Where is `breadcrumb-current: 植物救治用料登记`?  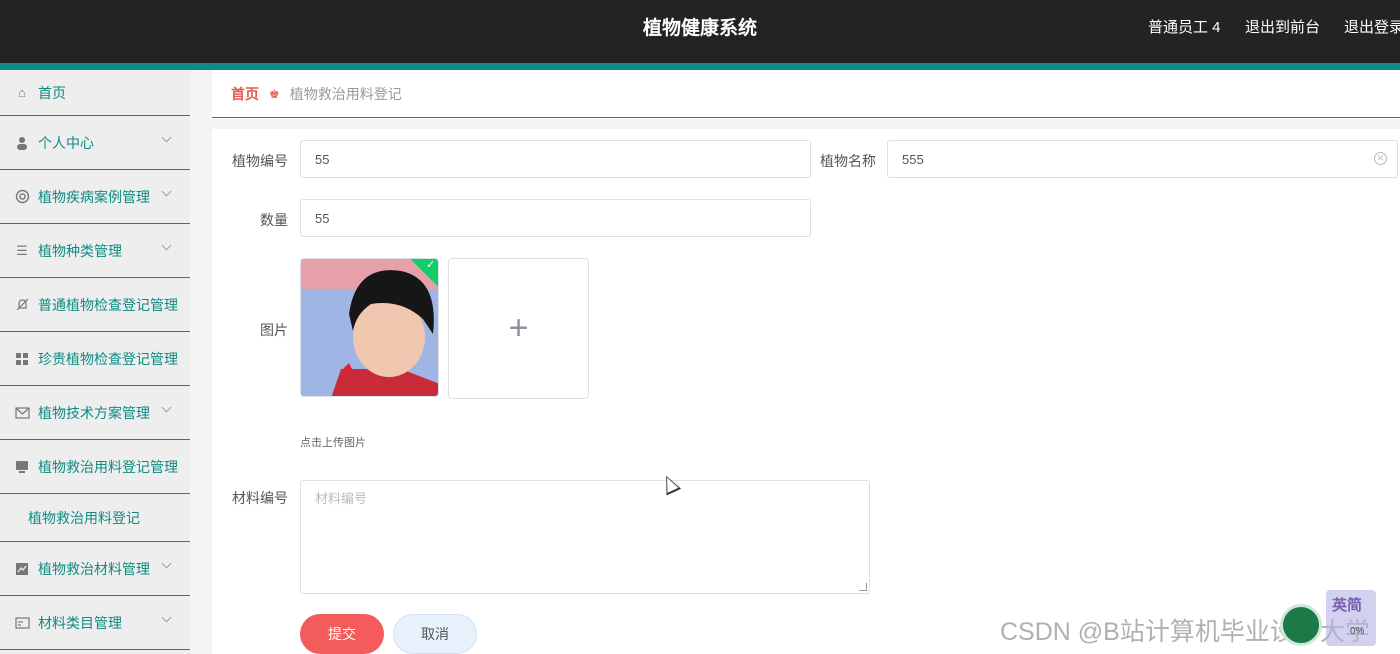 breadcrumb-current: 植物救治用料登记 is located at coordinates (345, 93).